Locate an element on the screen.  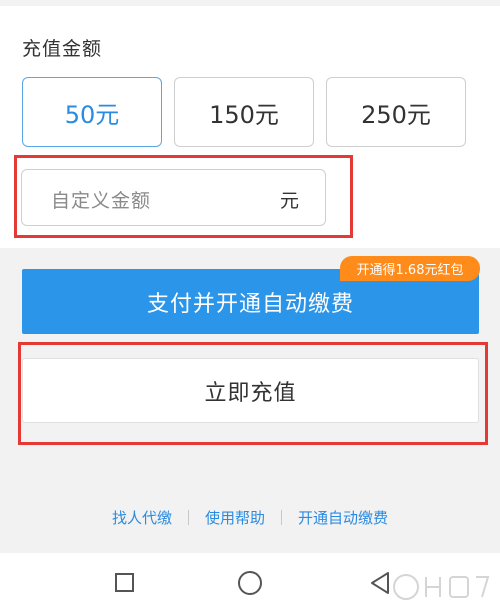
home-icon is located at coordinates (250, 583).